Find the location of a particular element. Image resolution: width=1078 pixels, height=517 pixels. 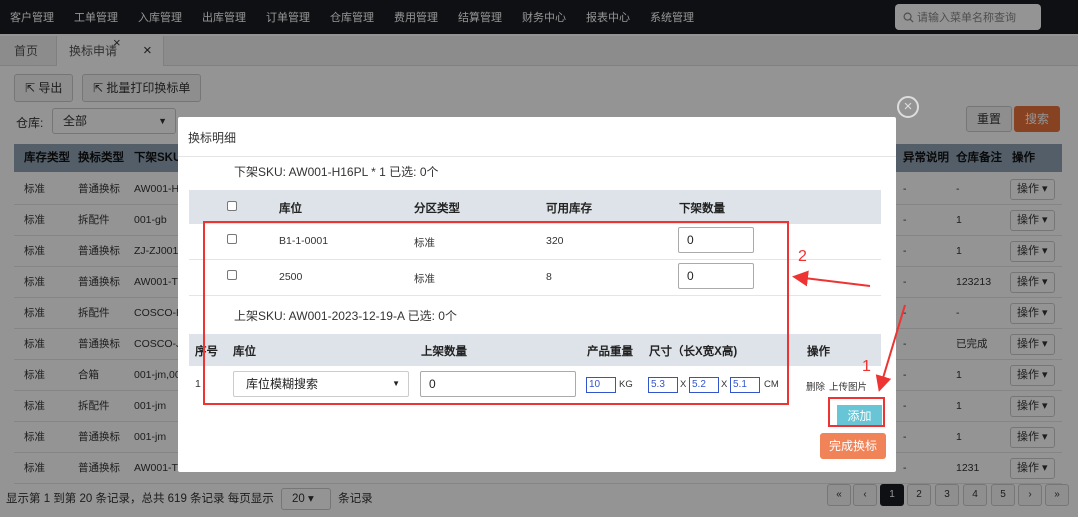

annotation-arrows is located at coordinates (849, 331).